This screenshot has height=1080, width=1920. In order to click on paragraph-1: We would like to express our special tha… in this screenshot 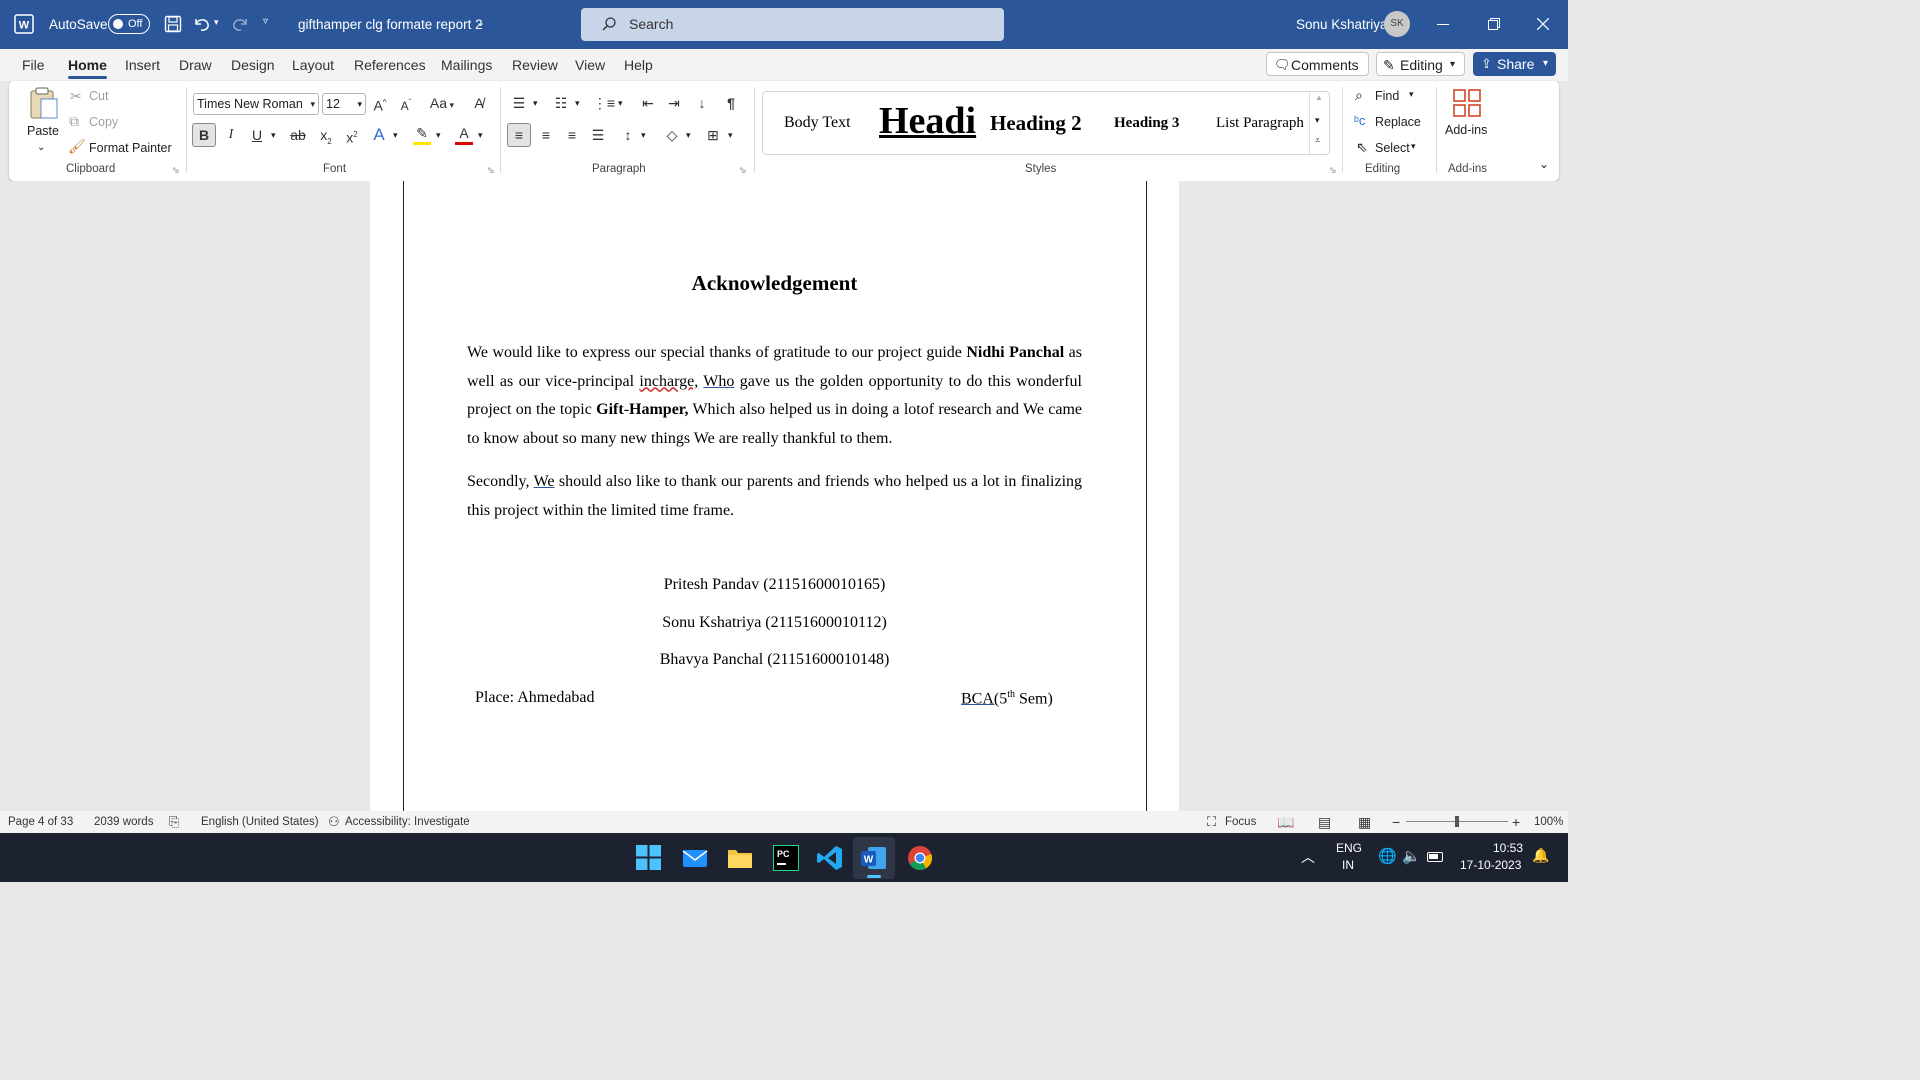, I will do `click(774, 396)`.